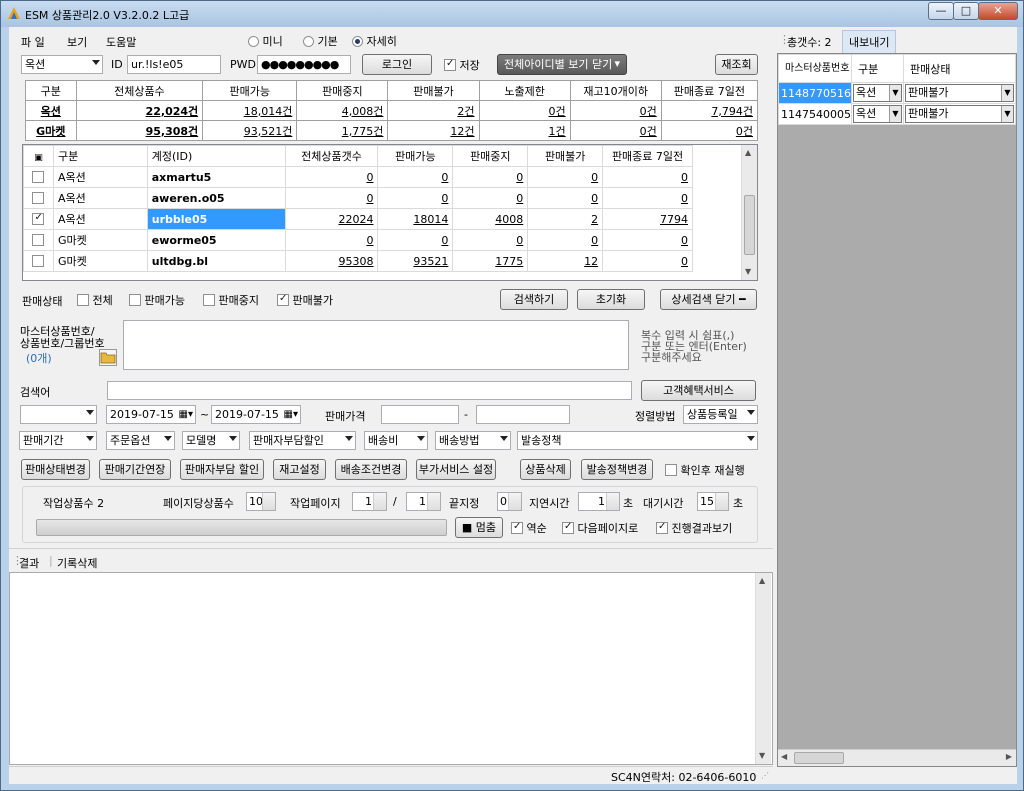 The width and height of the screenshot is (1024, 791). I want to click on summary-restricted: 0건, so click(524, 110).